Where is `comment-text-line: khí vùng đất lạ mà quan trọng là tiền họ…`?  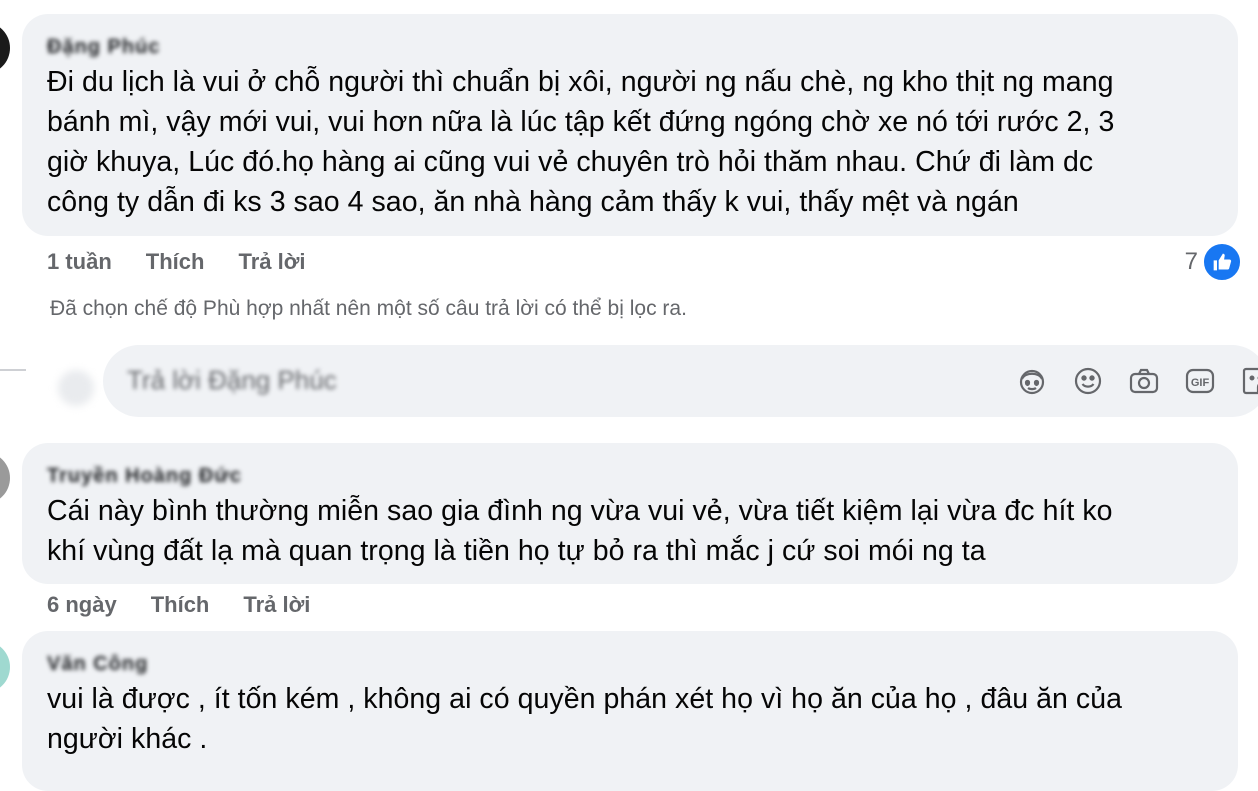 comment-text-line: khí vùng đất lạ mà quan trọng là tiền họ… is located at coordinates (516, 551).